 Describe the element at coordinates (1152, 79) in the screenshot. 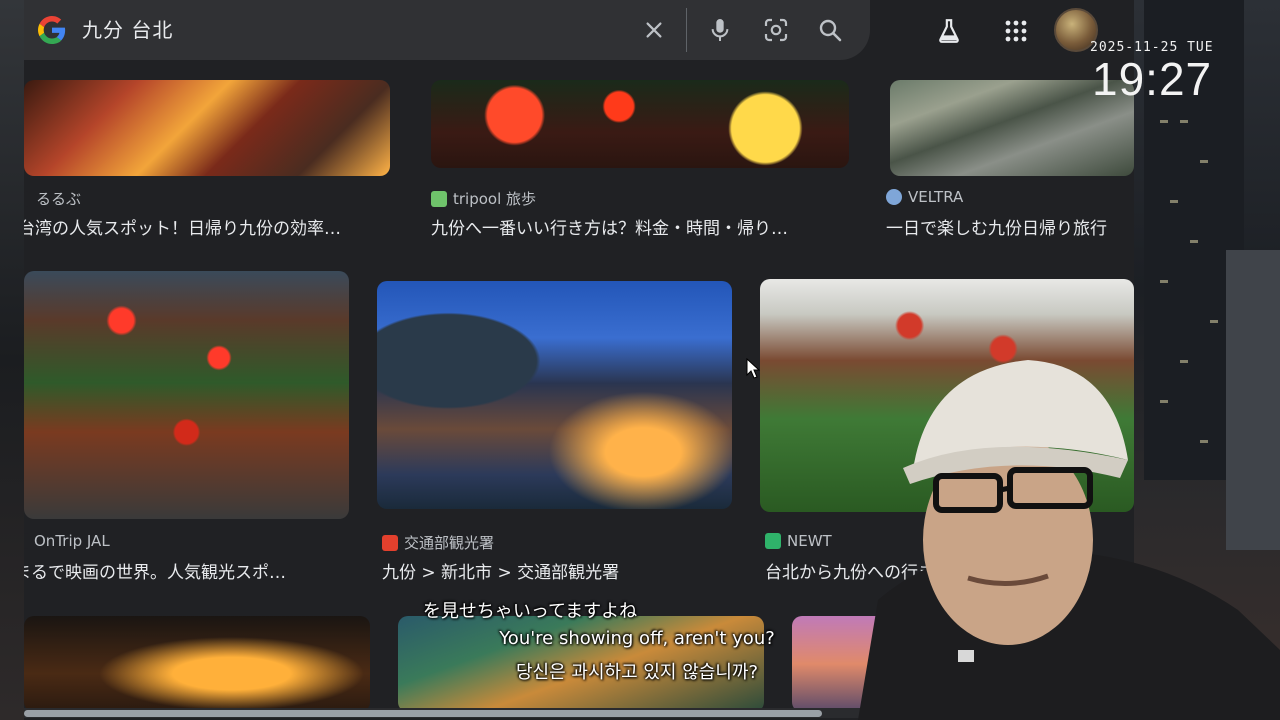

I see `clock-time: 19:27` at that location.